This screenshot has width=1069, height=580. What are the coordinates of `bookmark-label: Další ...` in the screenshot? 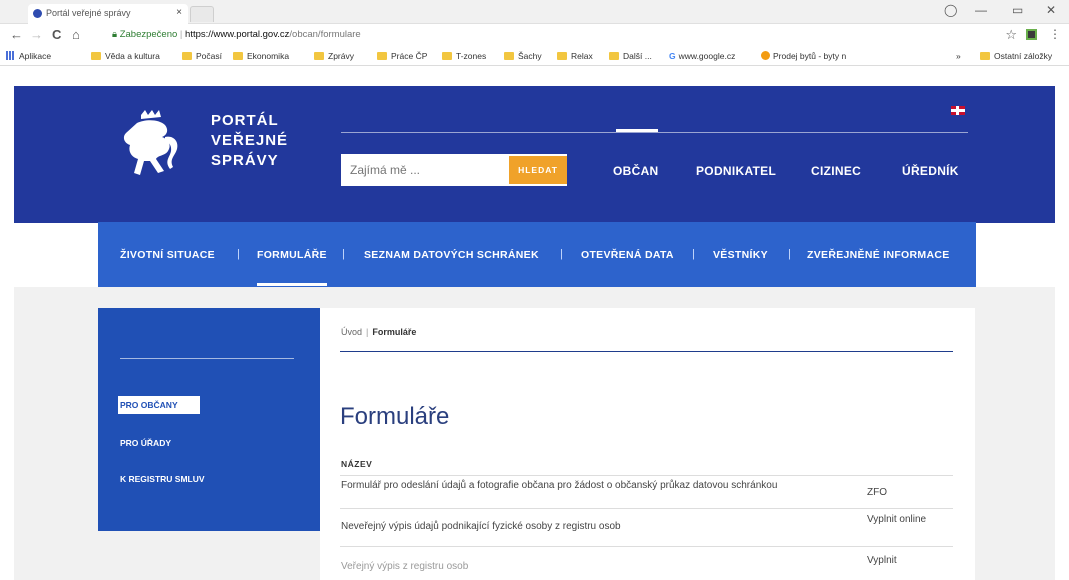 It's located at (637, 56).